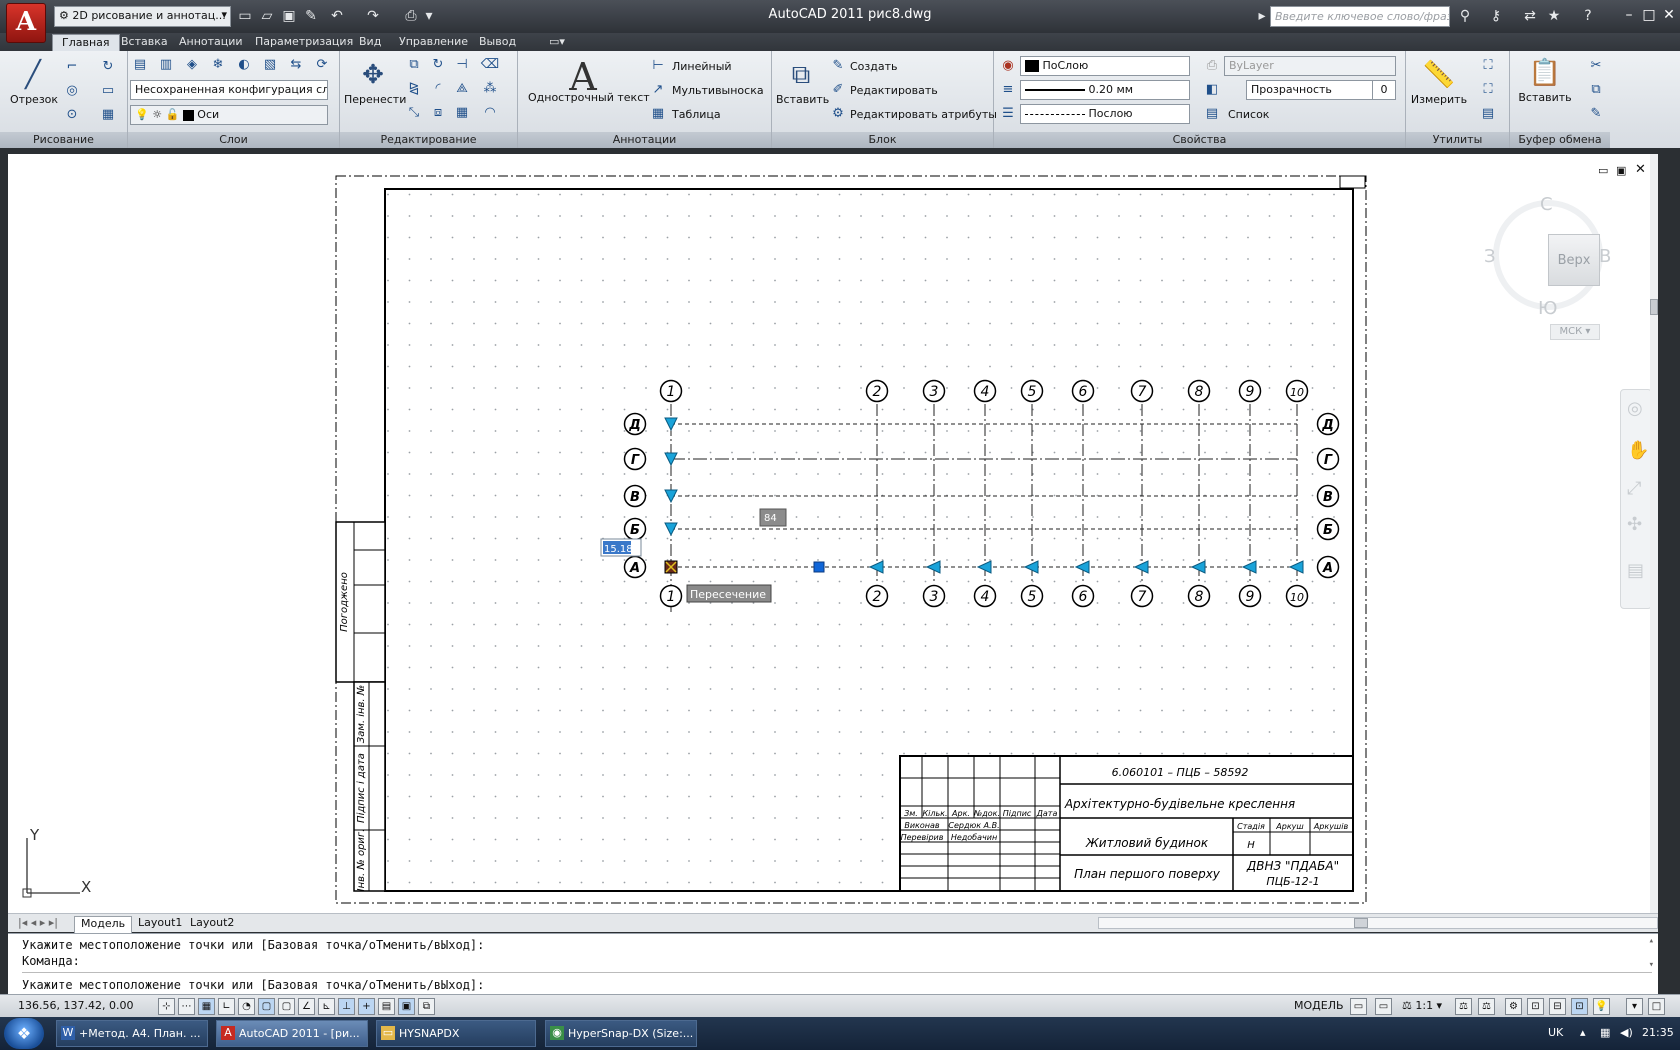 The width and height of the screenshot is (1680, 1050). What do you see at coordinates (462, 65) in the screenshot?
I see `trim-icon: ⊣` at bounding box center [462, 65].